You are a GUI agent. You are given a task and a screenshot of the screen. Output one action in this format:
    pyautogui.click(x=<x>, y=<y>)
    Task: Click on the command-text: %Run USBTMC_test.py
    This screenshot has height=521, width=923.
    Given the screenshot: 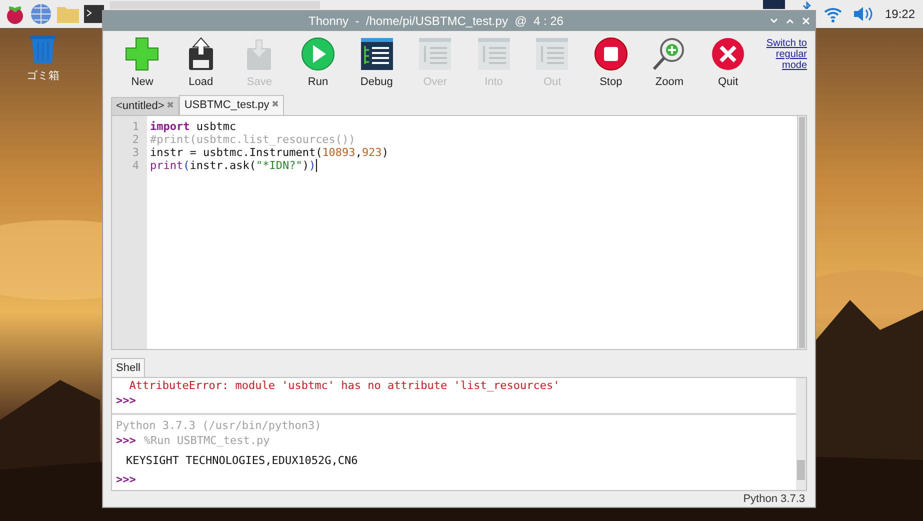 What is the action you would take?
    pyautogui.click(x=207, y=441)
    